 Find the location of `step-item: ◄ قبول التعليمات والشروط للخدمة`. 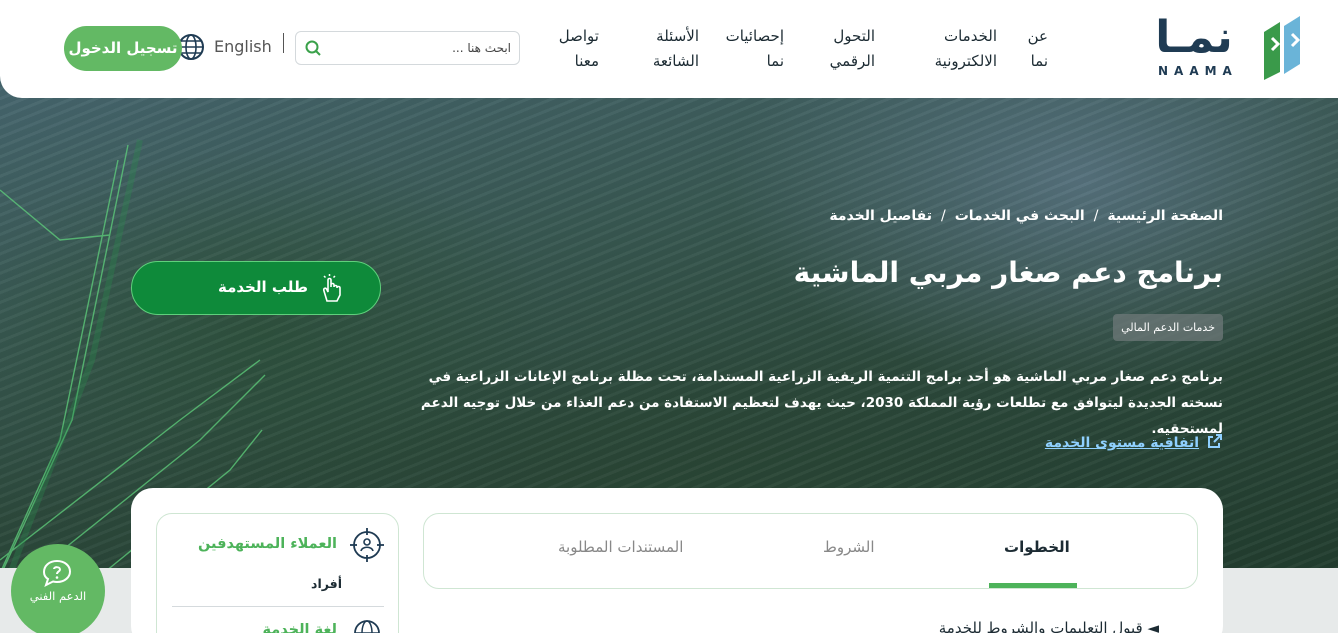

step-item: ◄ قبول التعليمات والشروط للخدمة is located at coordinates (1049, 626).